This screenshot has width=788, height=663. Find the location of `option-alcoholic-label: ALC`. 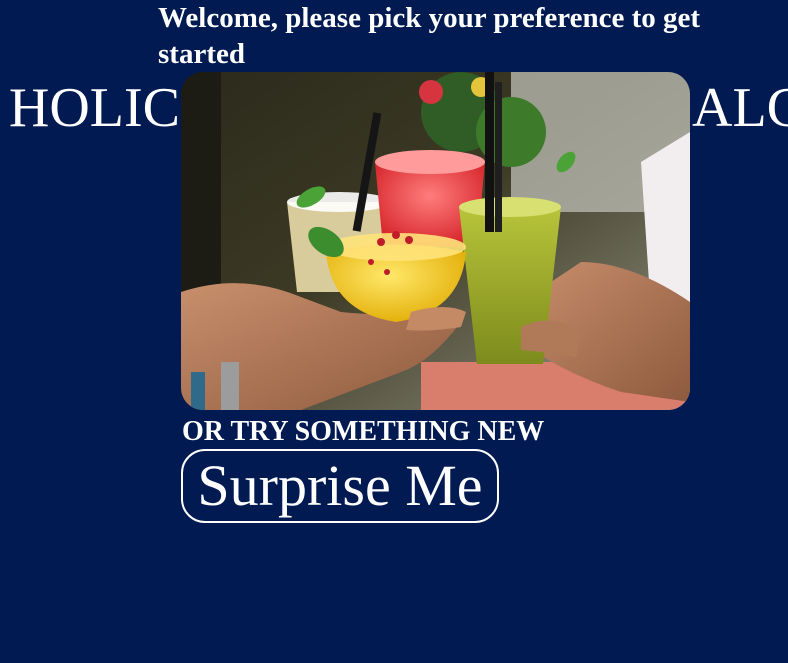

option-alcoholic-label: ALC is located at coordinates (740, 108).